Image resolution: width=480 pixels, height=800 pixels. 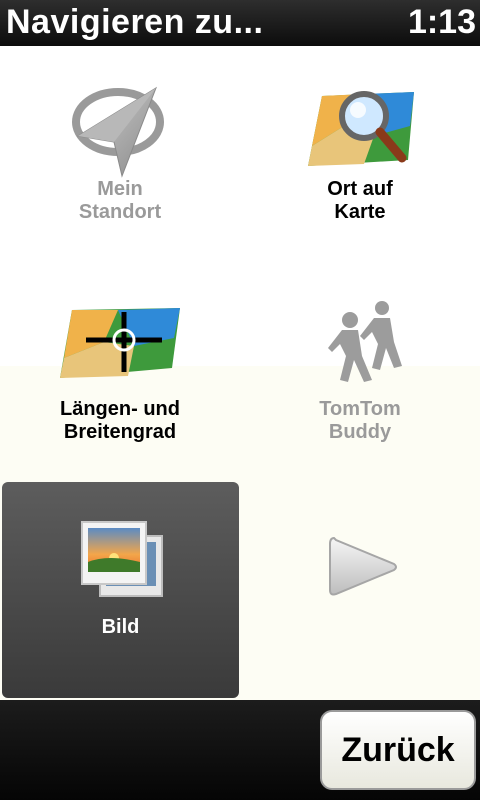 I want to click on title-bar: Navigieren zu... 1:13, so click(x=240, y=23).